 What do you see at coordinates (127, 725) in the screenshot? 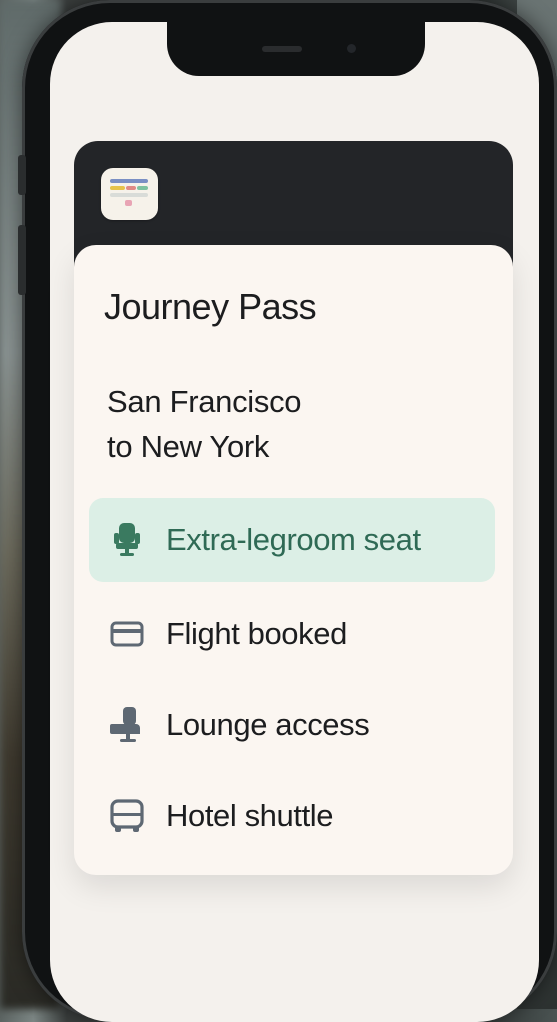
I see `lounge-chair-icon` at bounding box center [127, 725].